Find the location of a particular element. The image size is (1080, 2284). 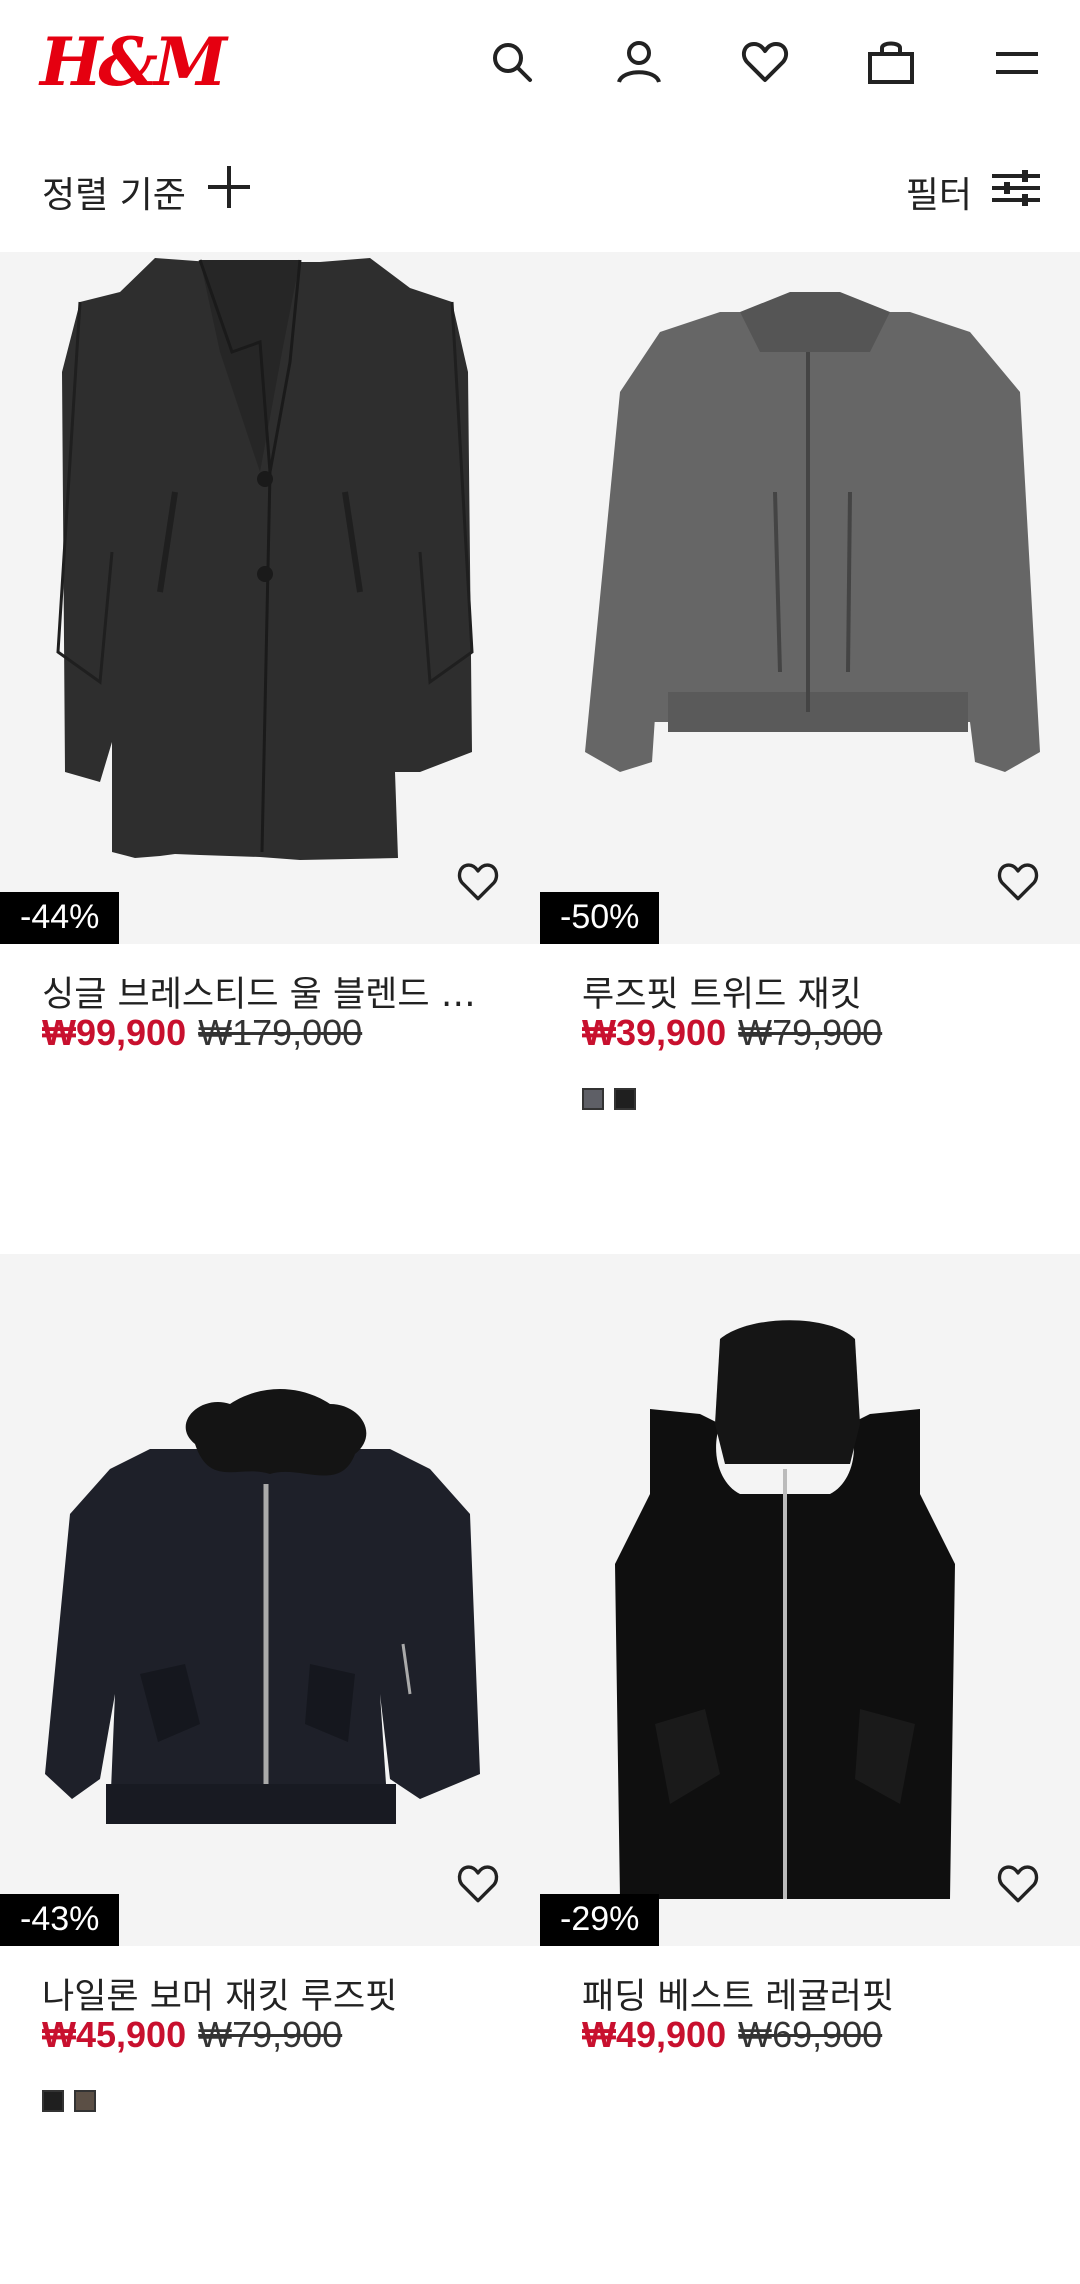

header: H&M is located at coordinates (540, 62).